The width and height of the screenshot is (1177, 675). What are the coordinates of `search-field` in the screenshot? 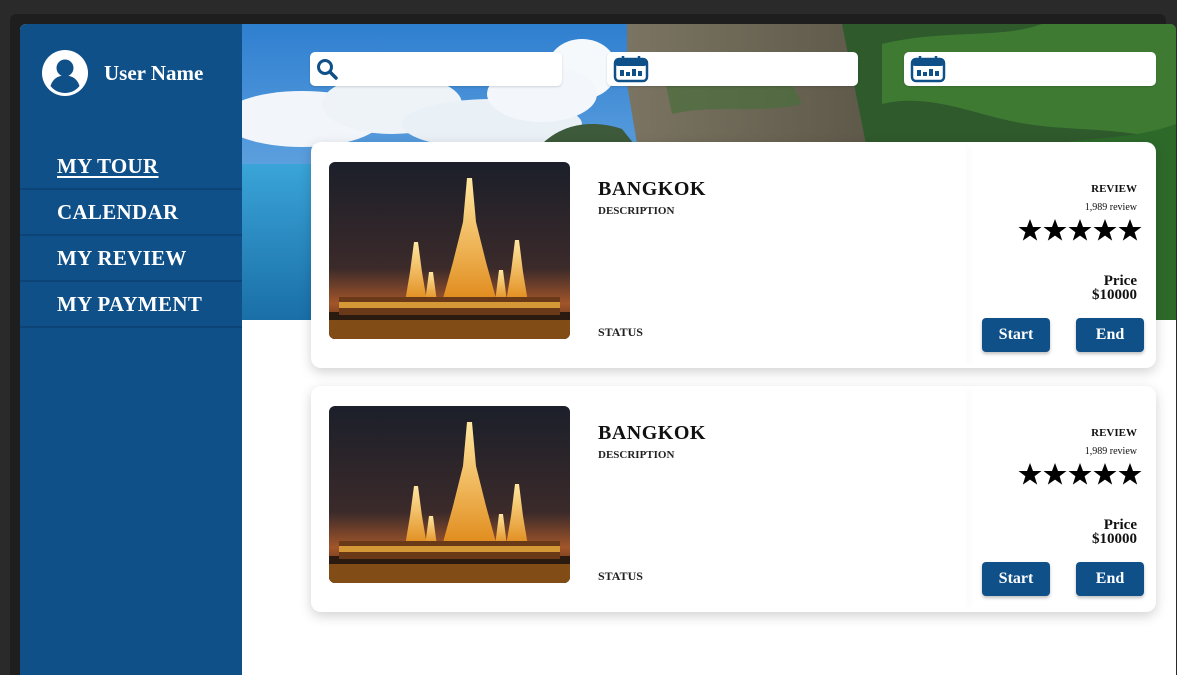 It's located at (436, 69).